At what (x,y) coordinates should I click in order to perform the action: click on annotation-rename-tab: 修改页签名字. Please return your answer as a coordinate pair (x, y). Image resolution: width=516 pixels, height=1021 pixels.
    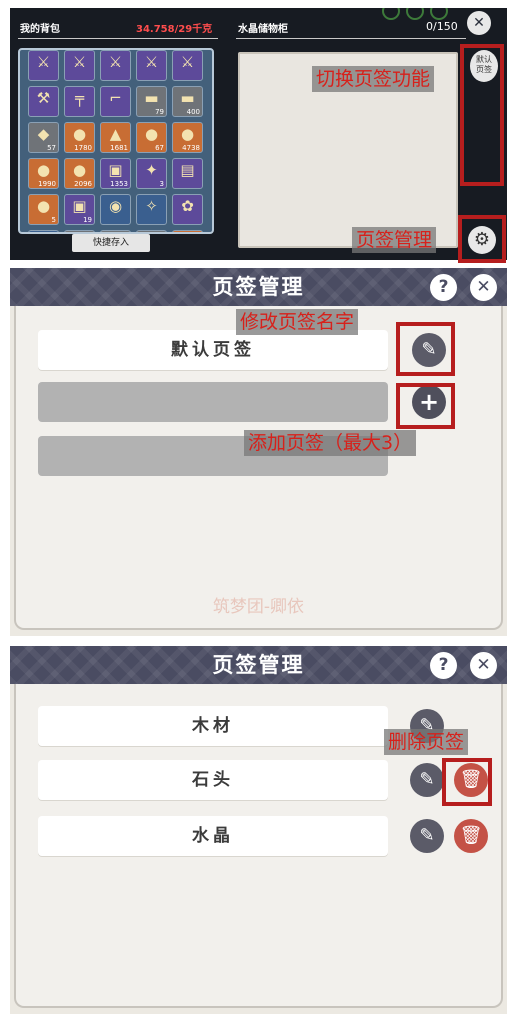
    Looking at the image, I should click on (297, 322).